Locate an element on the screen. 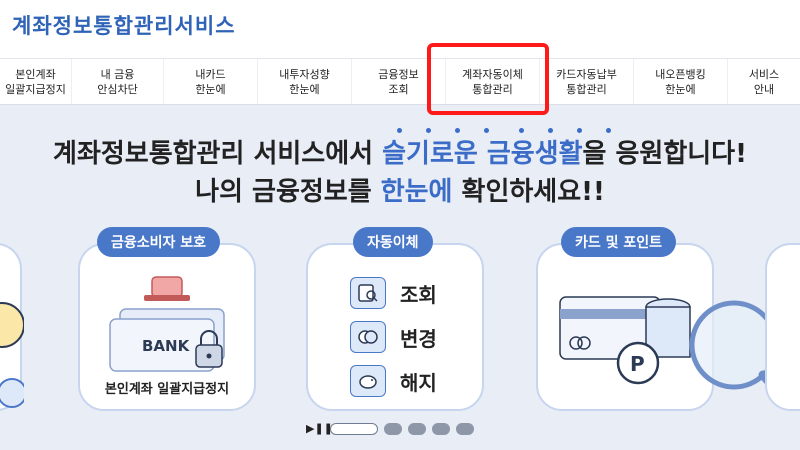 The width and height of the screenshot is (800, 450). carousel-dot-active is located at coordinates (354, 429).